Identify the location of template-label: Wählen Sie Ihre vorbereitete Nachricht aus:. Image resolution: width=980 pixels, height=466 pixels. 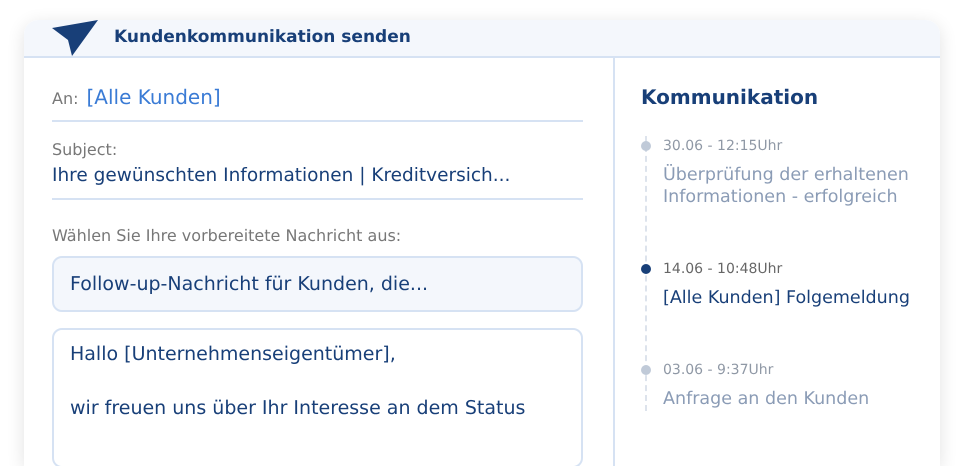
(227, 235).